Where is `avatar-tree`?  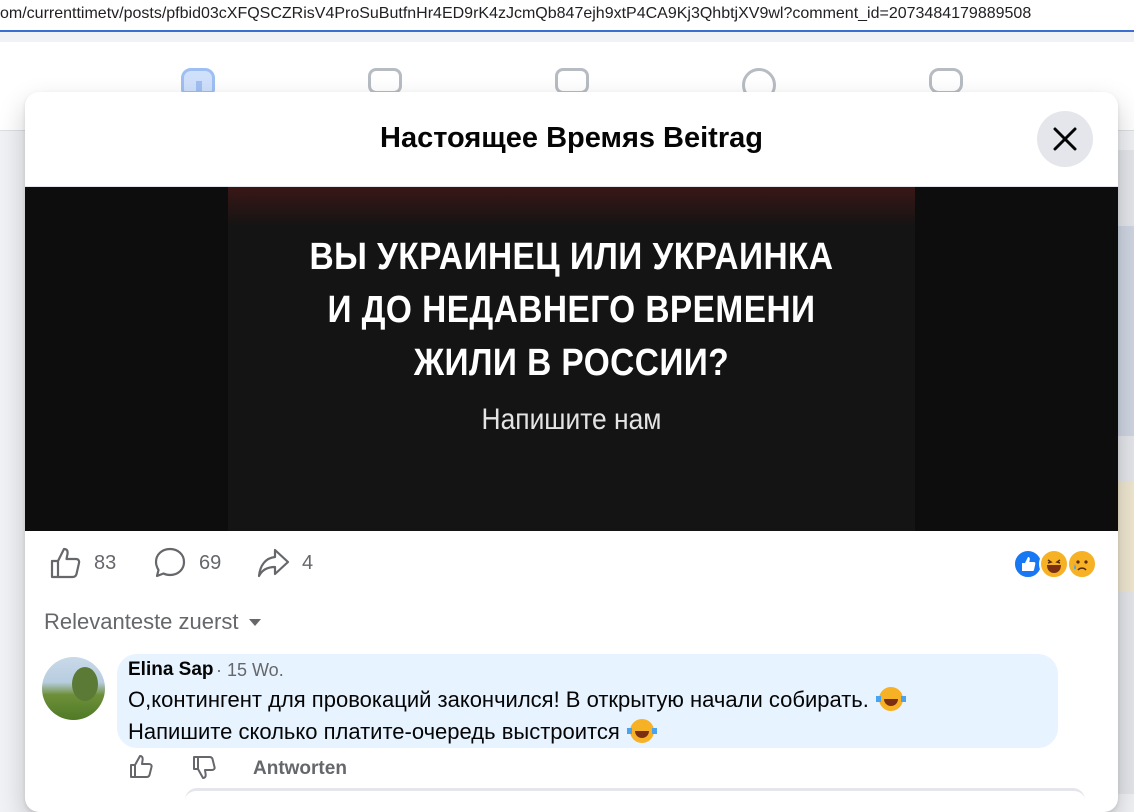 avatar-tree is located at coordinates (85, 684).